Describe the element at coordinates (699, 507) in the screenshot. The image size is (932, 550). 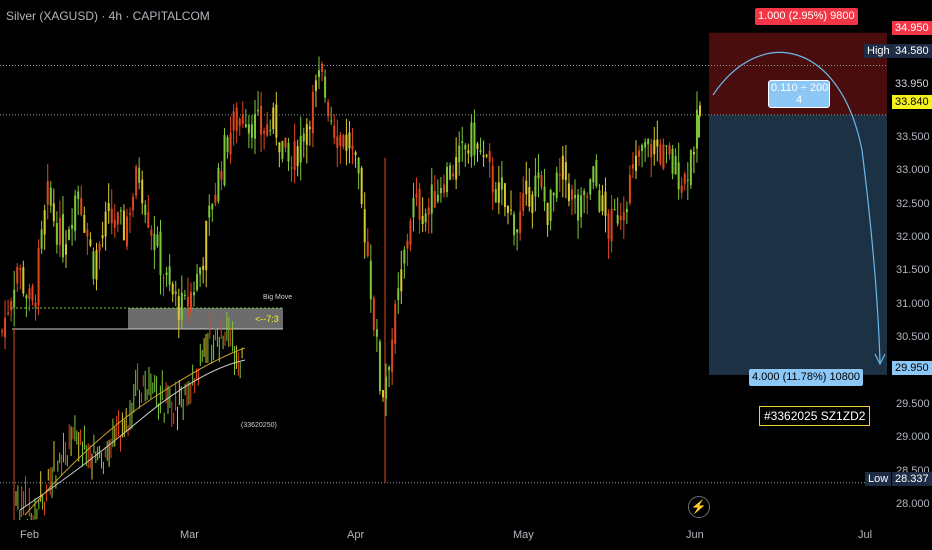
I see `flash-icon: ⚡` at that location.